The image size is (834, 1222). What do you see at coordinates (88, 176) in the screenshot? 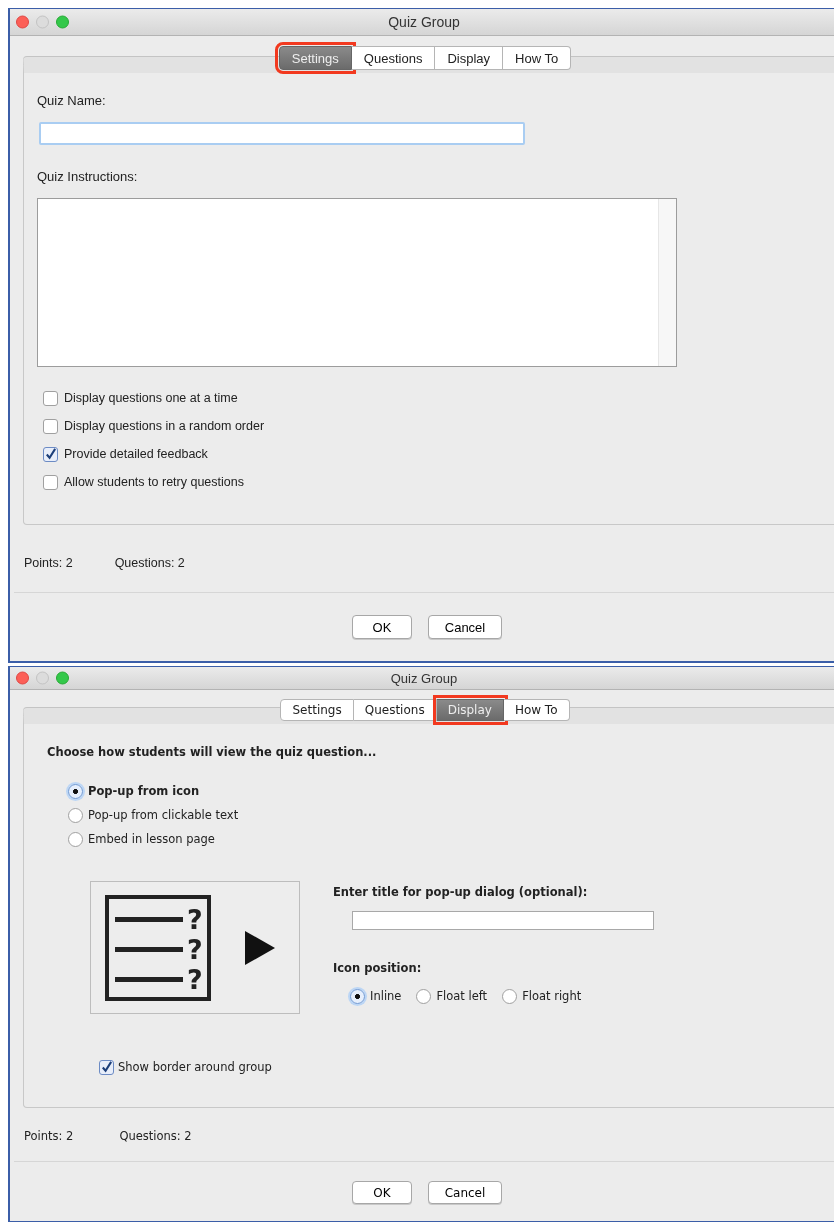
I see `field-label: Quiz Instructions:` at bounding box center [88, 176].